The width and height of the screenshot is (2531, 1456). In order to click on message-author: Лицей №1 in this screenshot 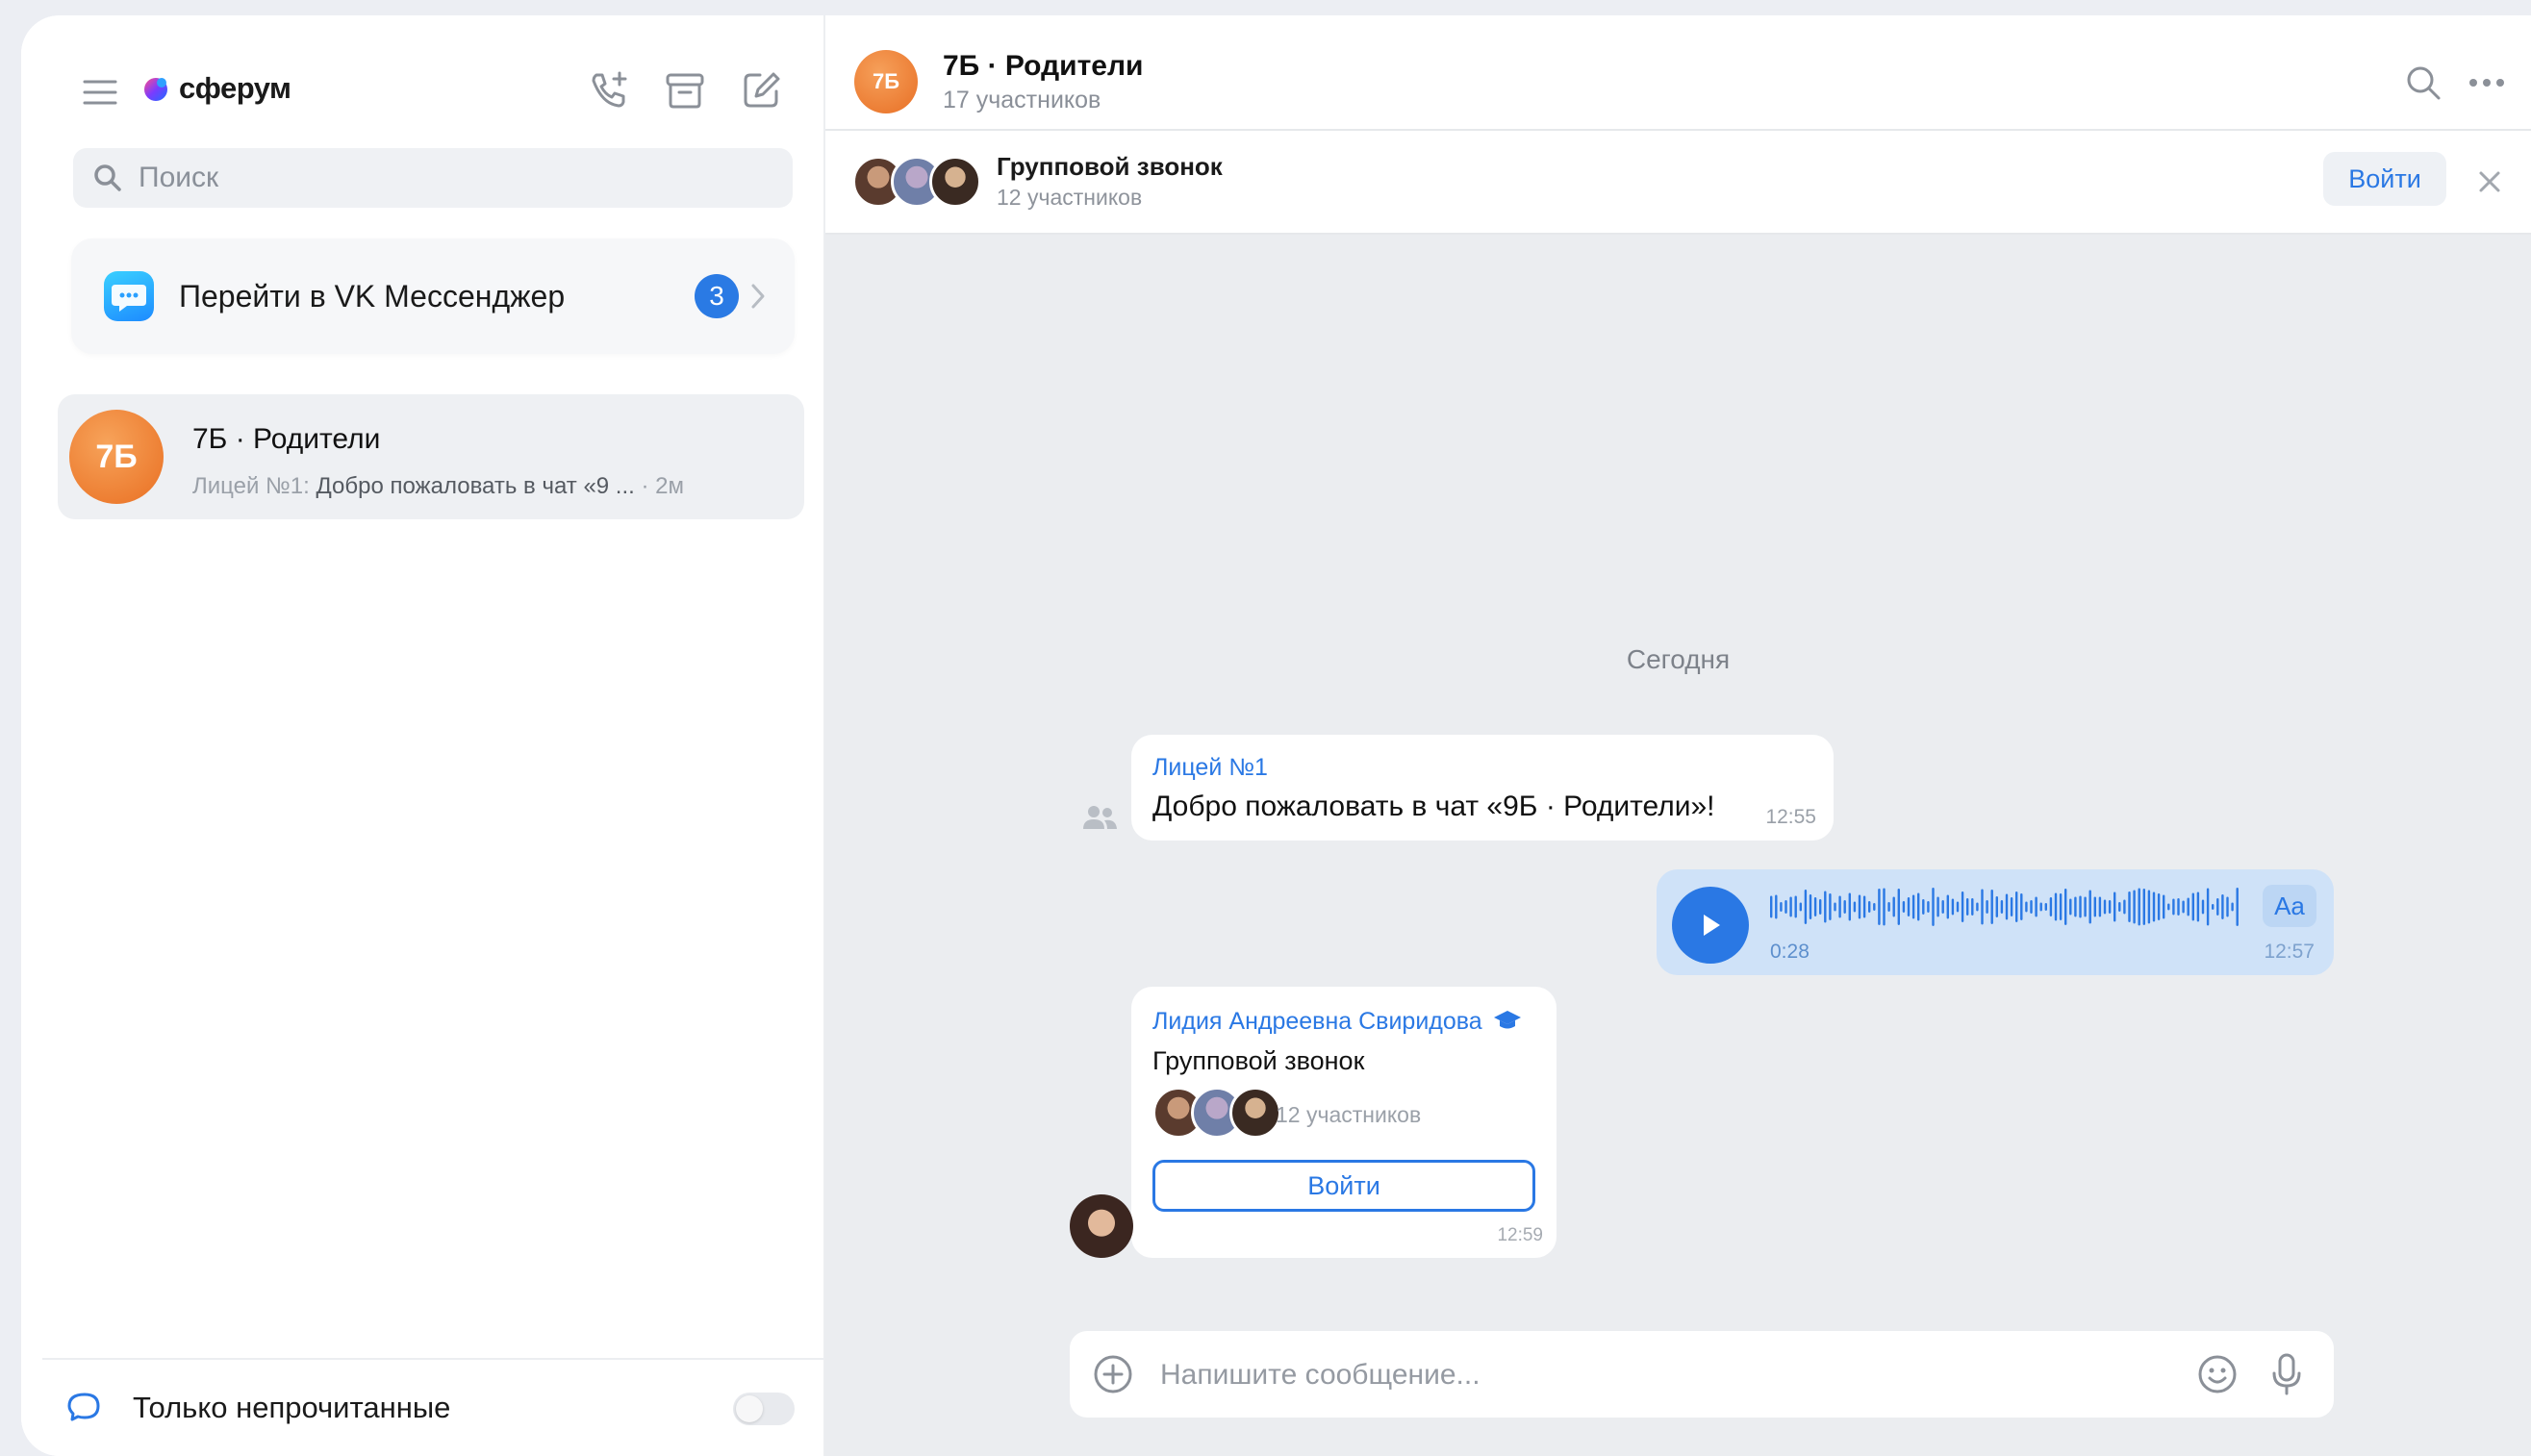, I will do `click(1210, 768)`.